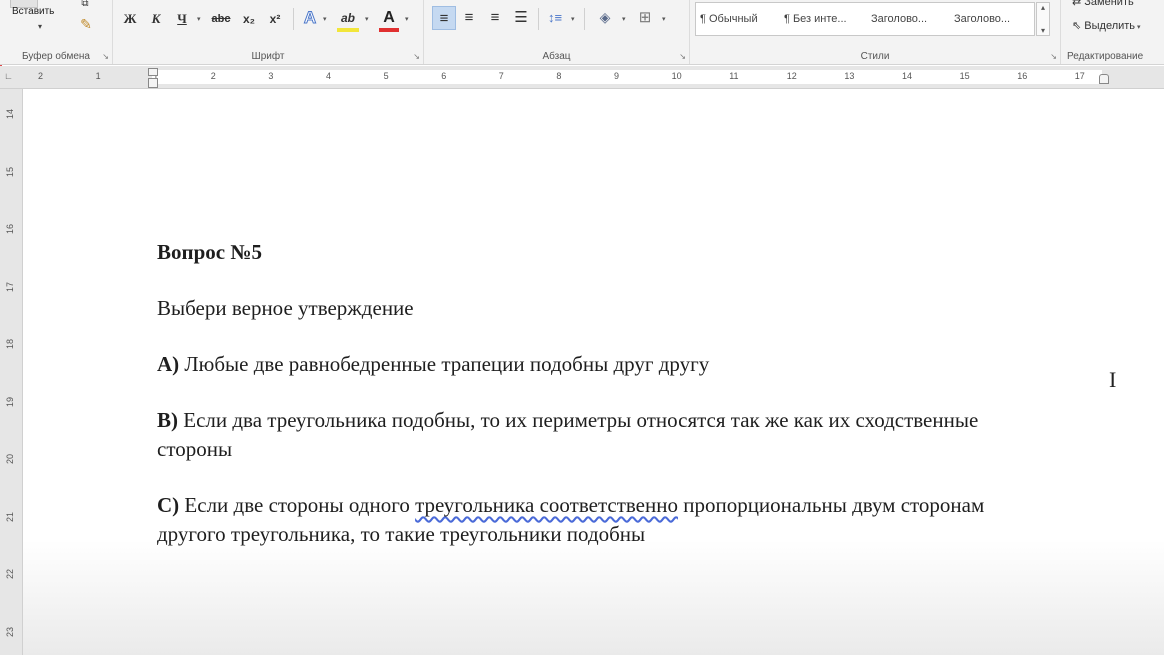 Image resolution: width=1164 pixels, height=655 pixels. I want to click on ruler-number: 9, so click(617, 76).